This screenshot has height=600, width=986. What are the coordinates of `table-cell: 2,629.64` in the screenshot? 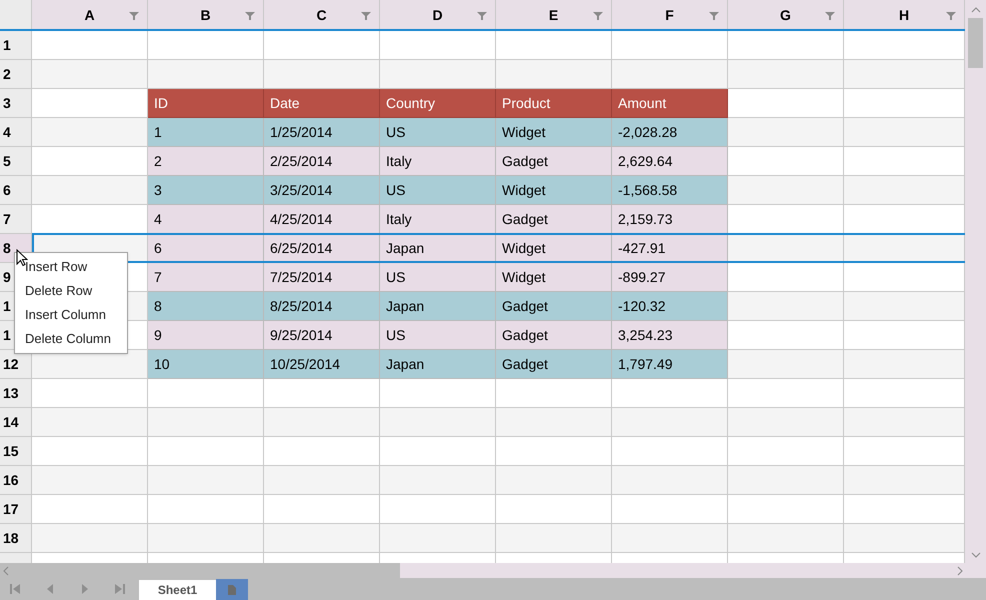 It's located at (670, 161).